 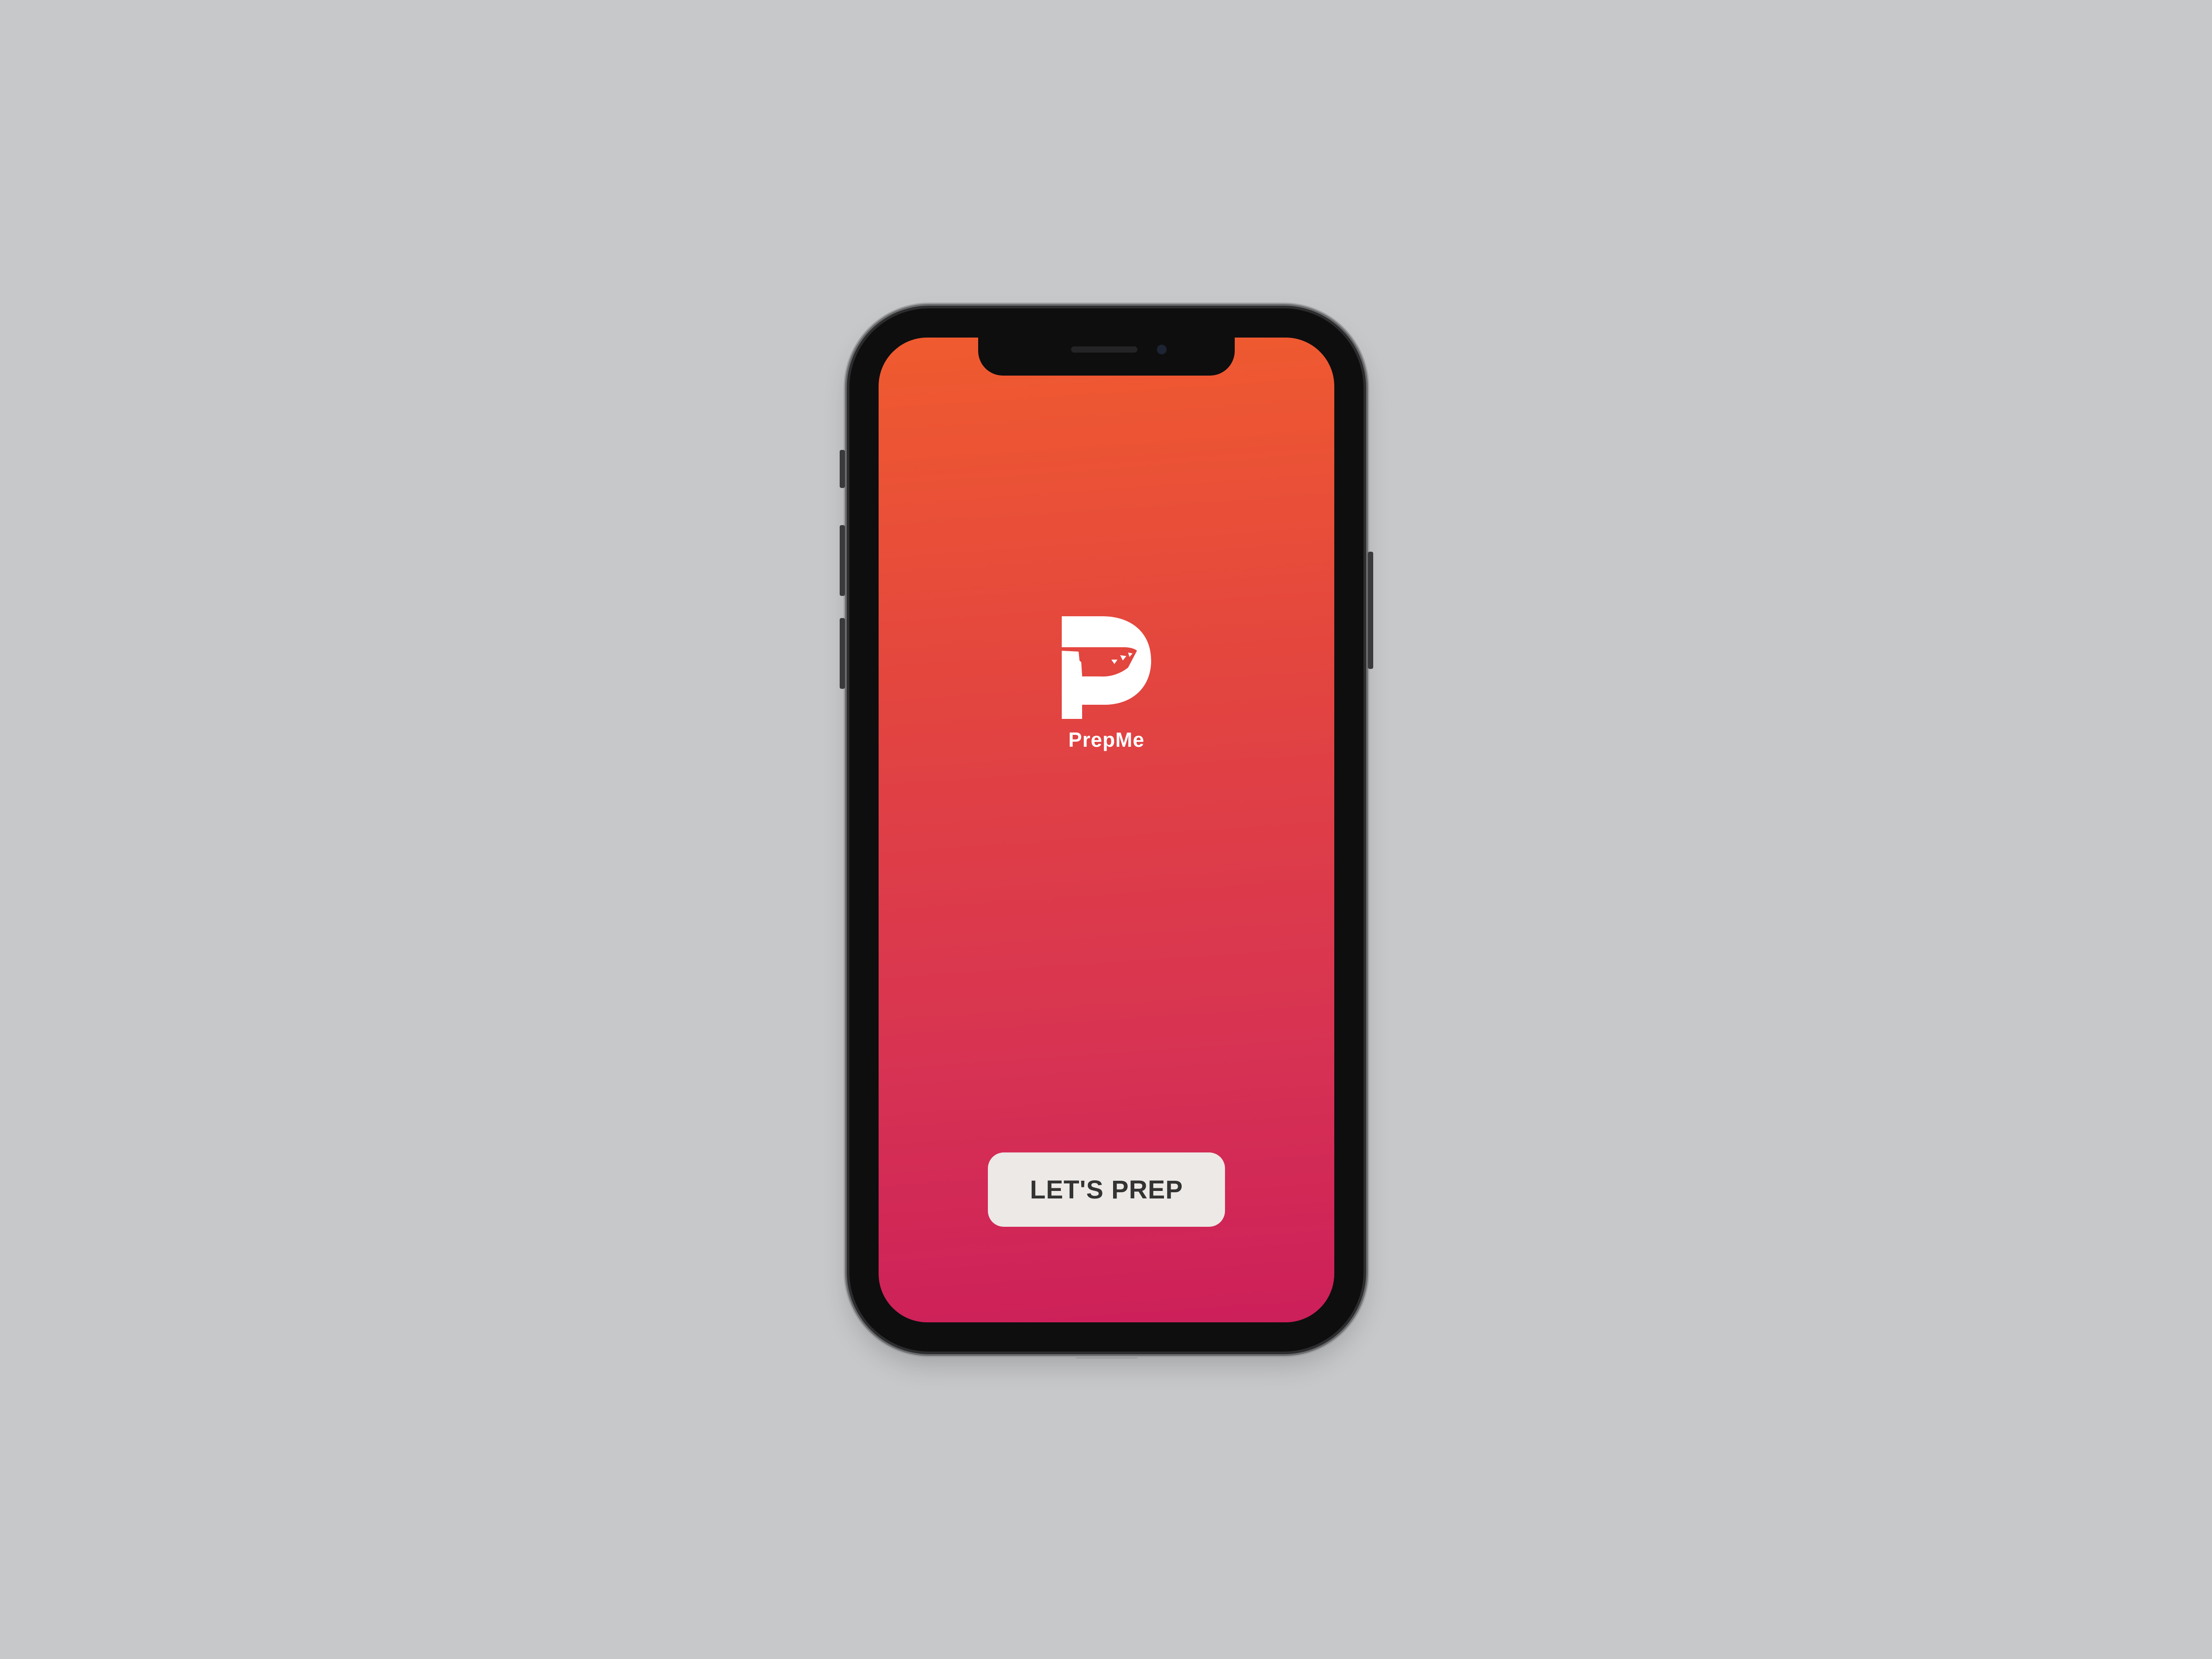 What do you see at coordinates (843, 469) in the screenshot?
I see `mute-switch` at bounding box center [843, 469].